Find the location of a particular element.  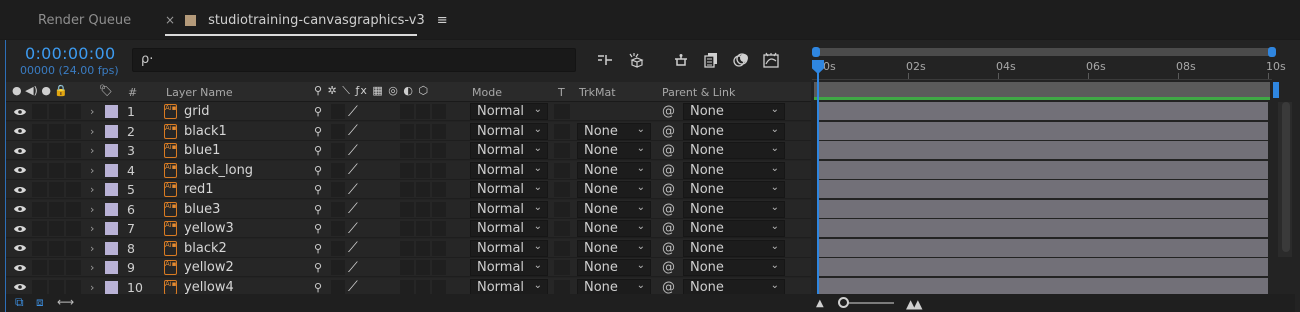

zoom-slider-knob is located at coordinates (843, 302).